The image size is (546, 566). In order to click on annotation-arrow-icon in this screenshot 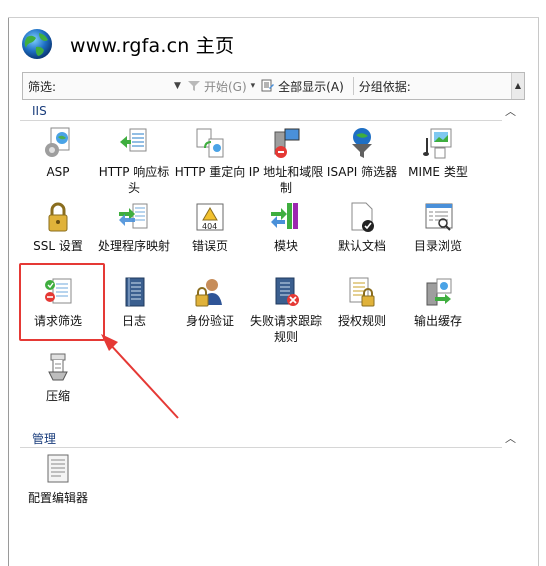, I will do `click(140, 376)`.